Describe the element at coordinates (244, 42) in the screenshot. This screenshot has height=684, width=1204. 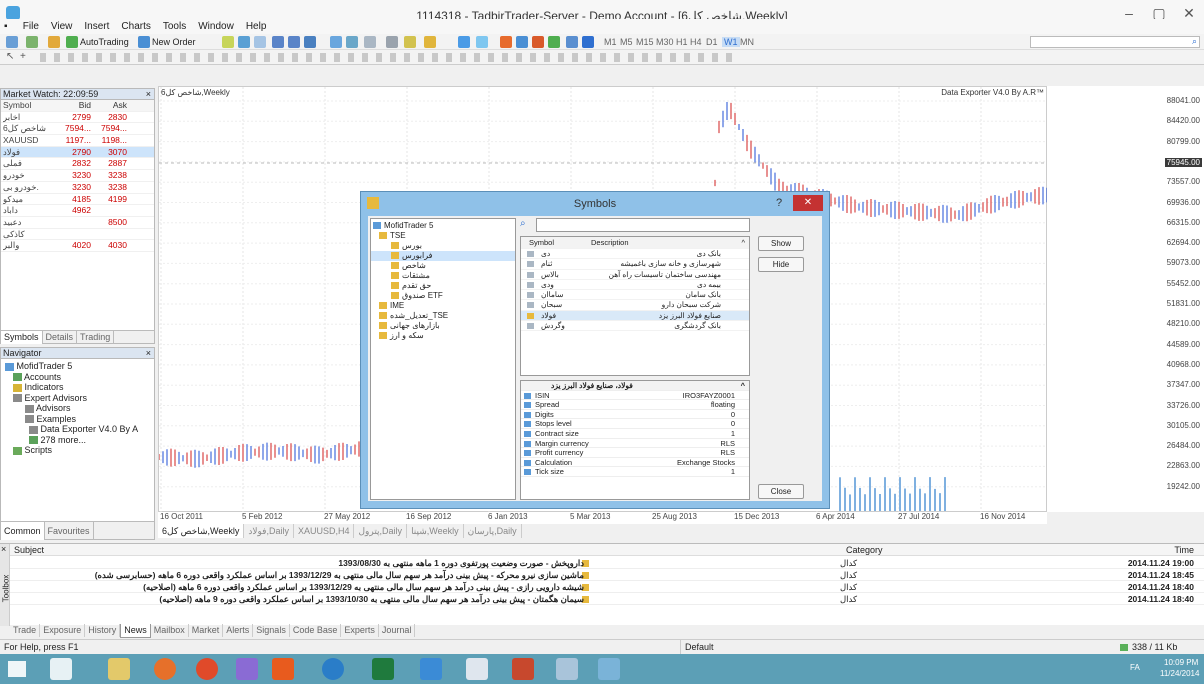
I see `candlestick-icon` at that location.